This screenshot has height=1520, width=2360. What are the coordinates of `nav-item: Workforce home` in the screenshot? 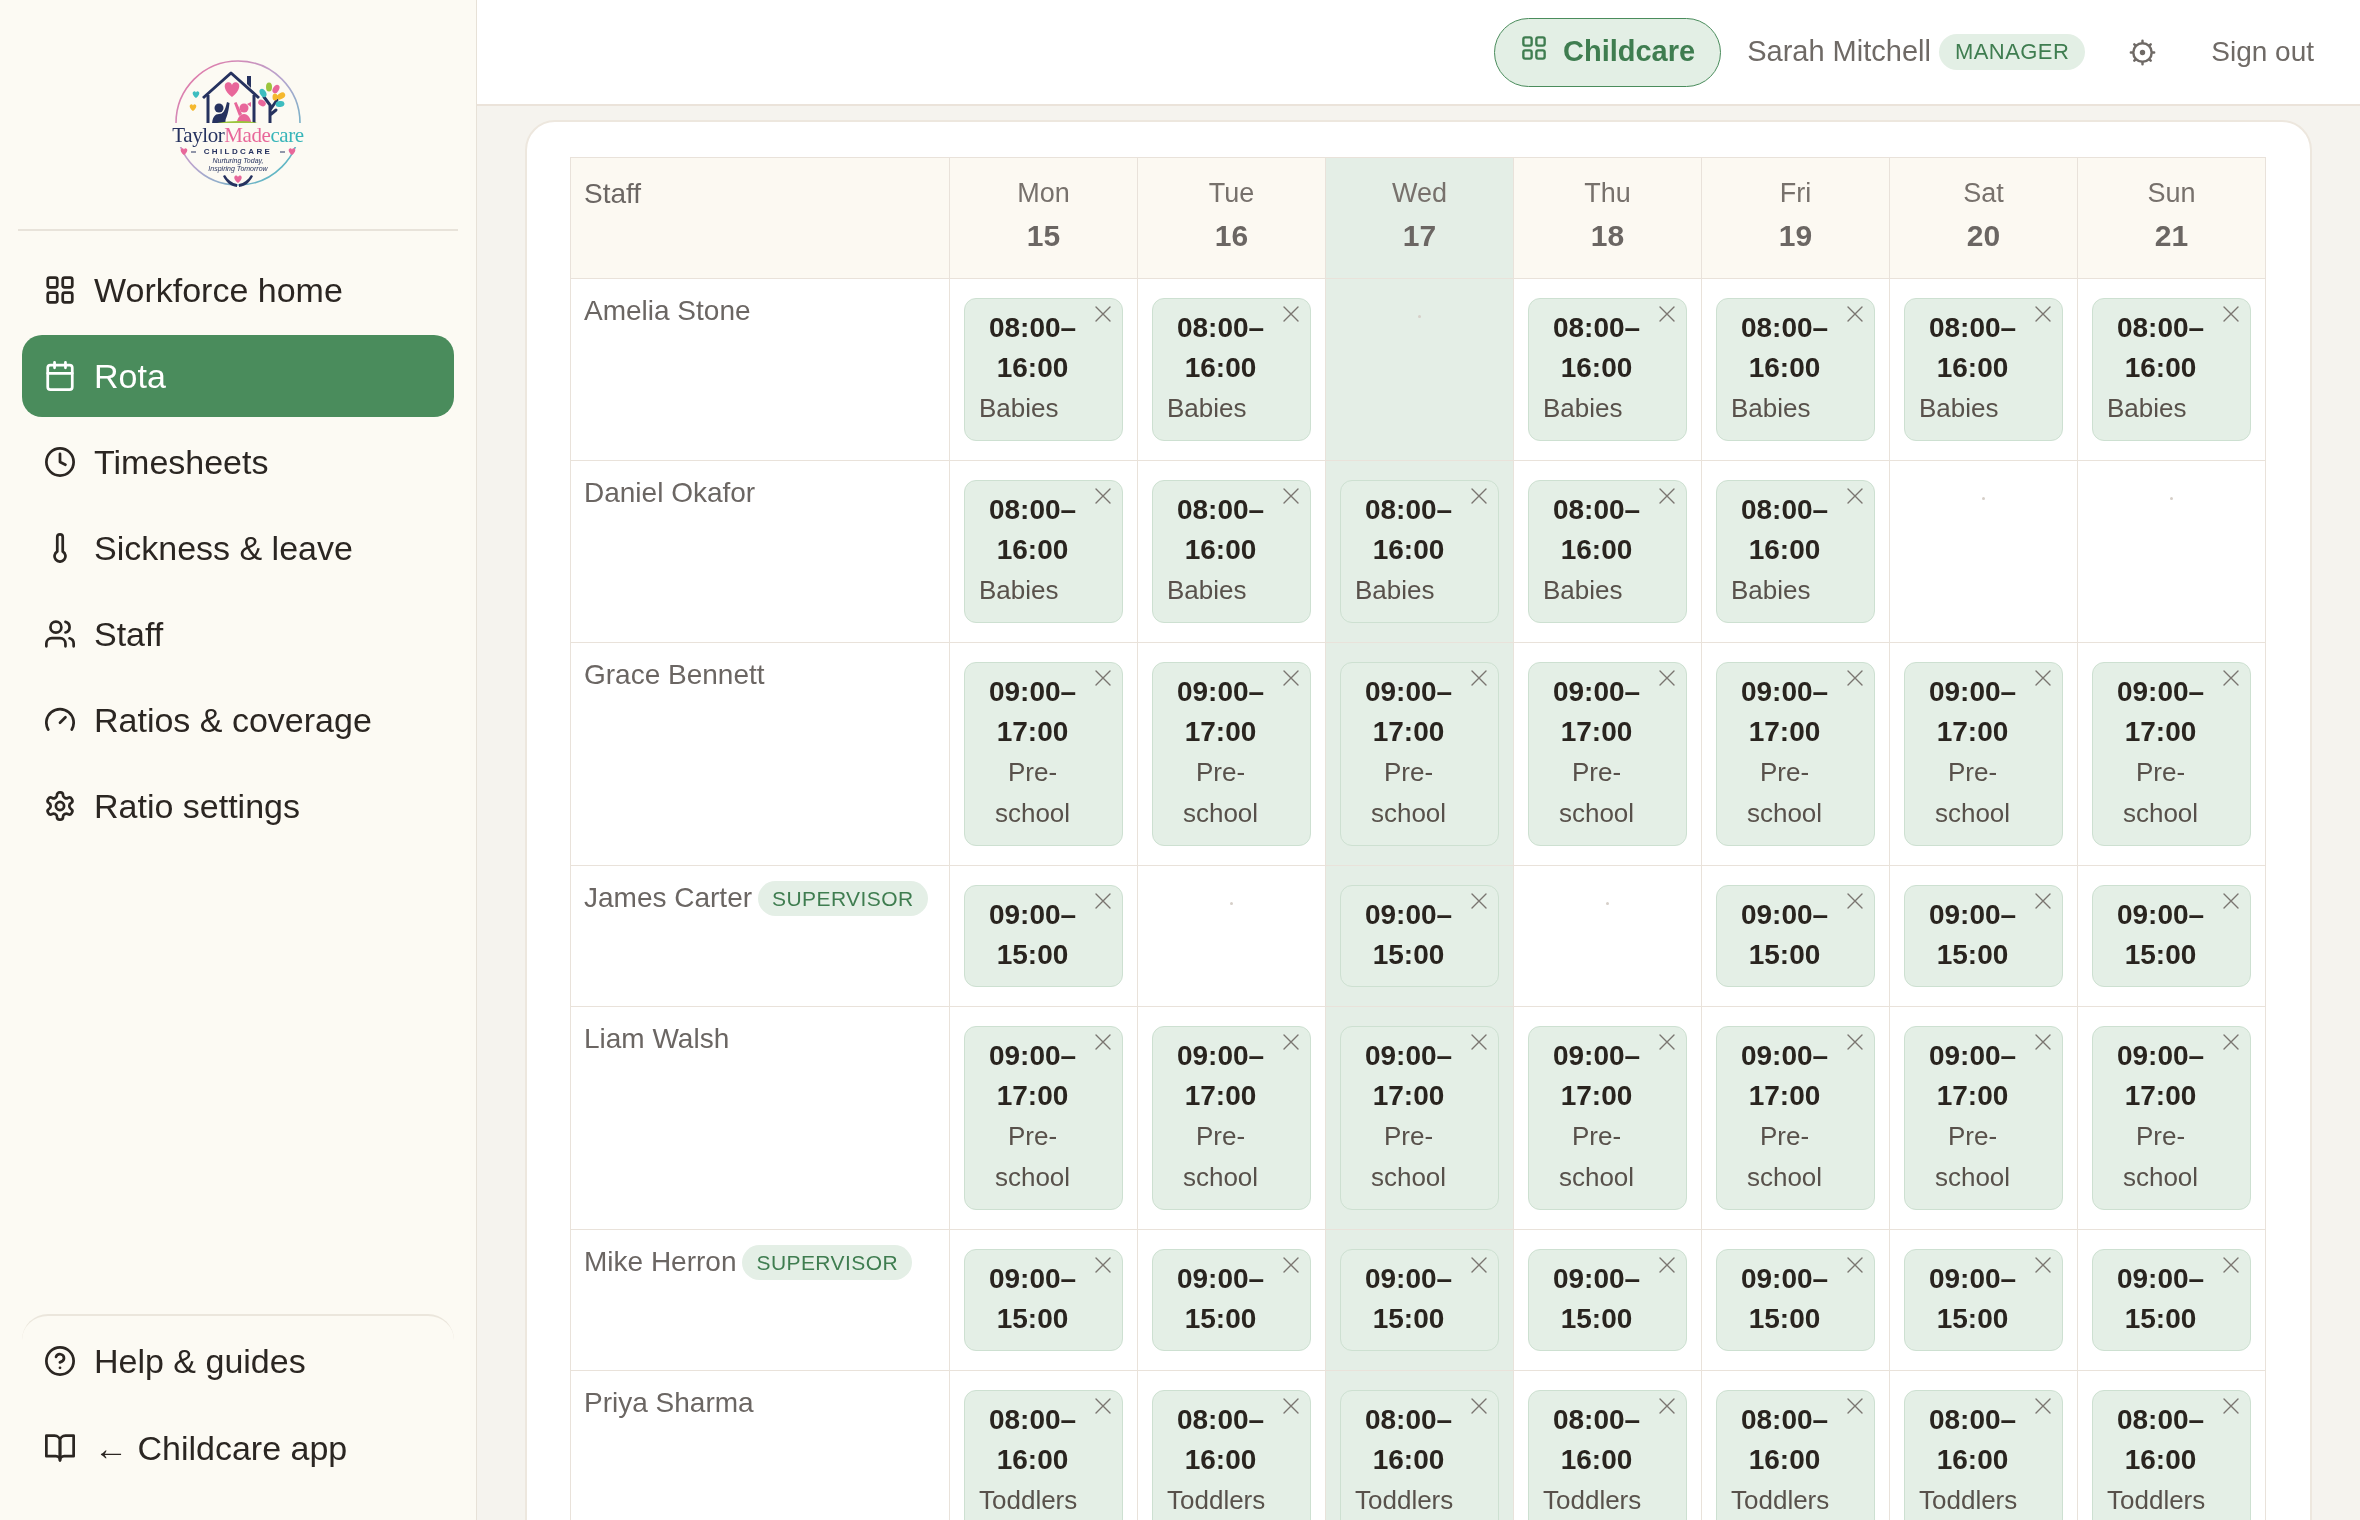 It's located at (238, 290).